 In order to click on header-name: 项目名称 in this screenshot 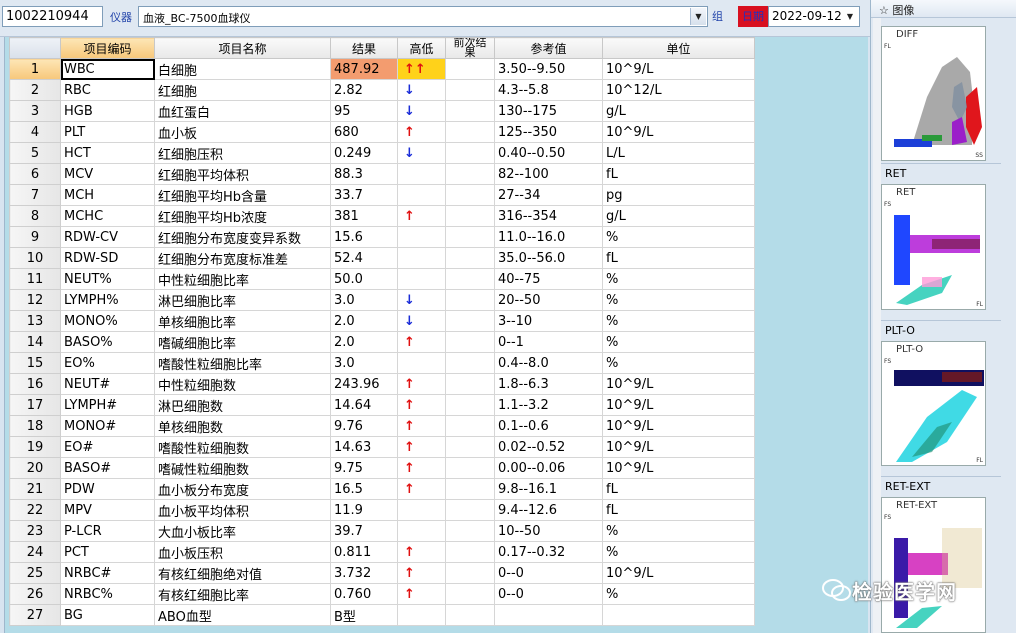, I will do `click(242, 48)`.